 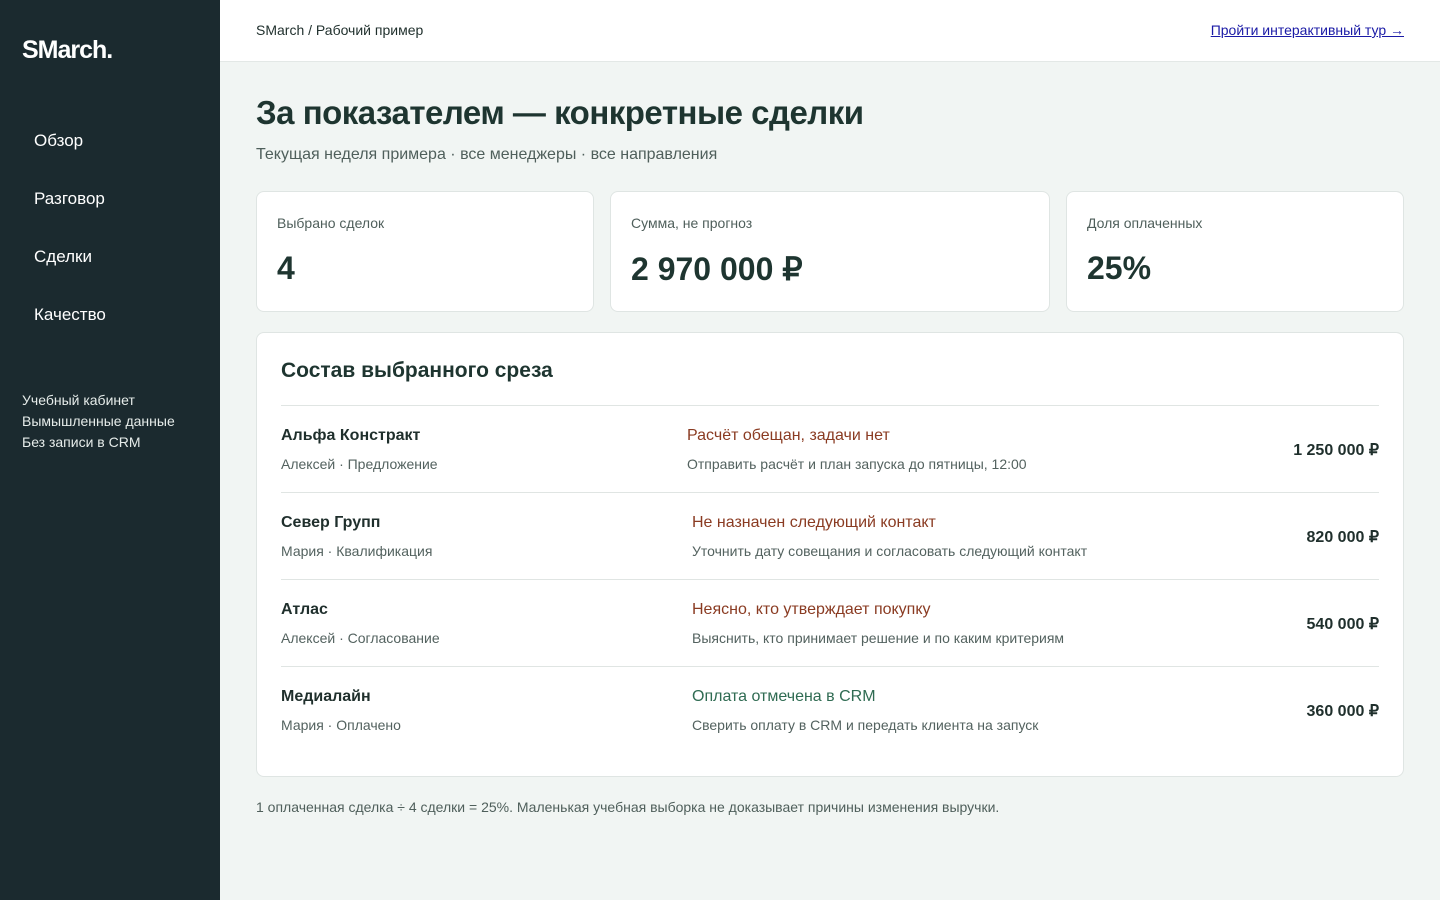 What do you see at coordinates (341, 725) in the screenshot?
I see `deal-meta: Мария · Оплачено` at bounding box center [341, 725].